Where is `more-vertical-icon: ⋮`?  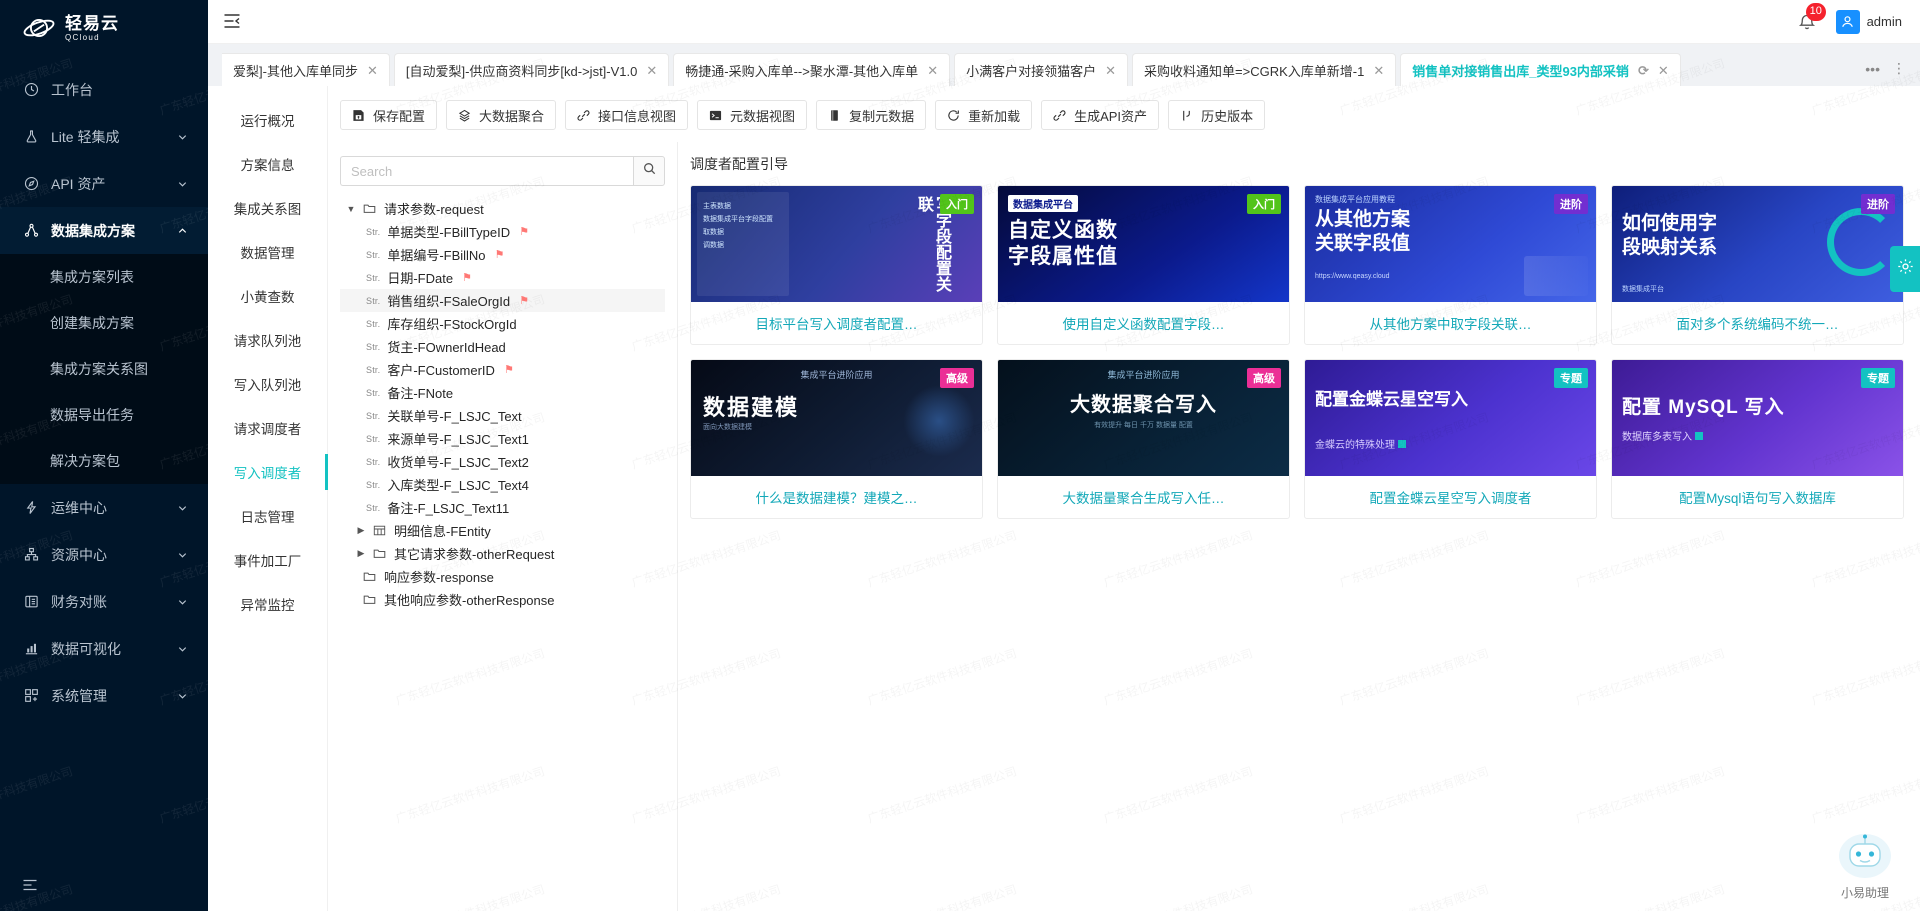
more-vertical-icon: ⋮ is located at coordinates (1899, 68).